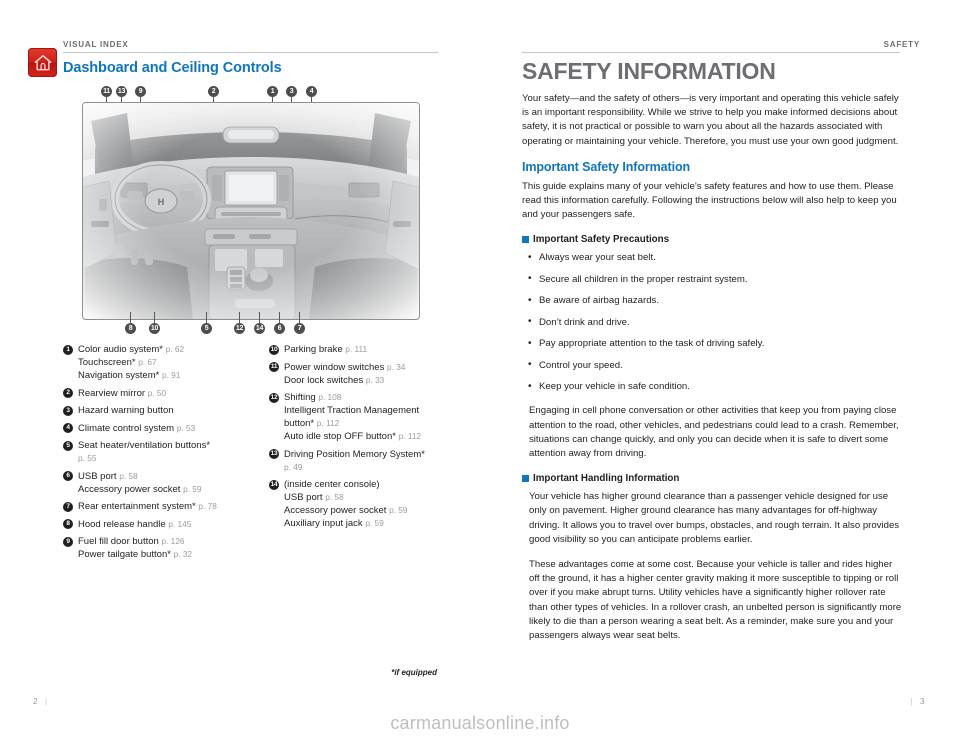 The image size is (960, 750). Describe the element at coordinates (160, 524) in the screenshot. I see `list-item: 8 Hood release handle p. 145` at that location.